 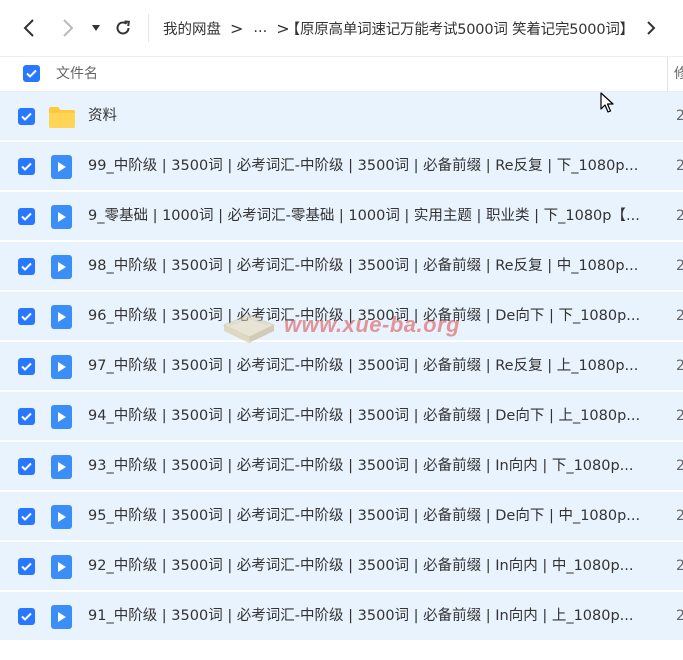 I want to click on select-all-checkbox, so click(x=31, y=73).